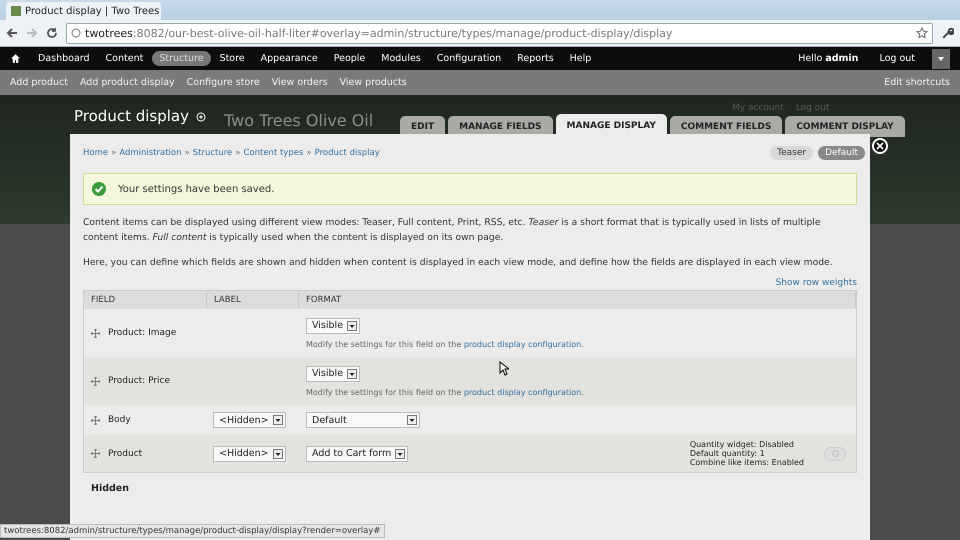 The image size is (960, 540). I want to click on shortcut-link: View orders, so click(300, 82).